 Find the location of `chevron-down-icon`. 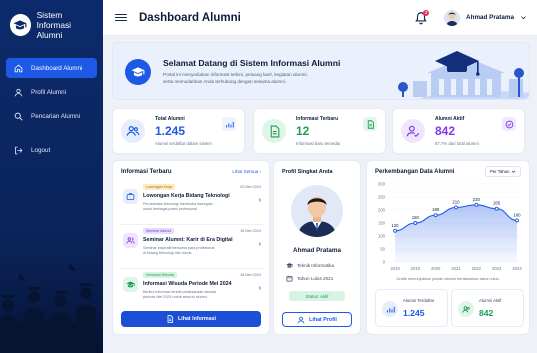

chevron-down-icon is located at coordinates (513, 171).